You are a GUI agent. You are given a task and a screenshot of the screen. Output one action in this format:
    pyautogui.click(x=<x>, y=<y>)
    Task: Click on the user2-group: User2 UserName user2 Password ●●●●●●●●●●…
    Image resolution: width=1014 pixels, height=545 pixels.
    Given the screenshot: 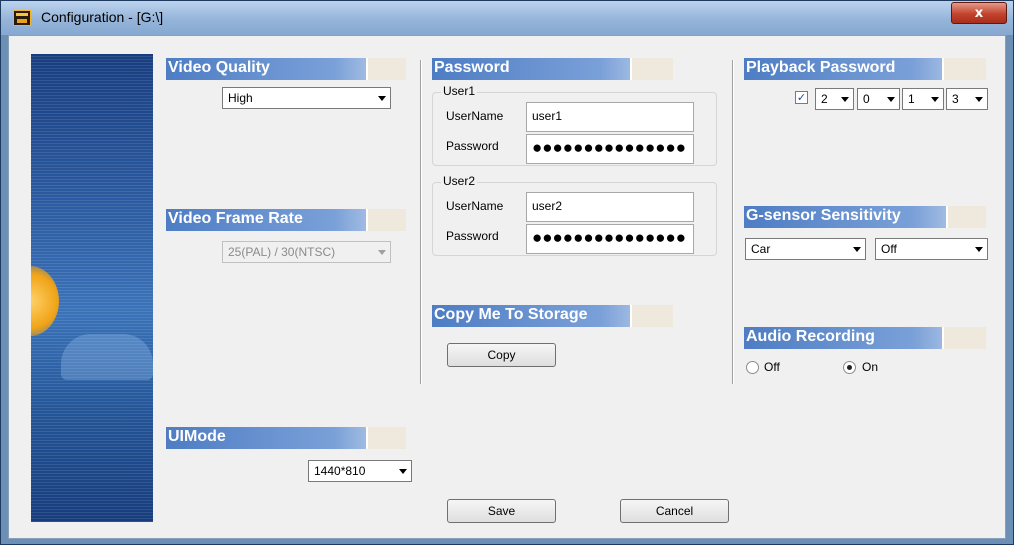 What is the action you would take?
    pyautogui.click(x=574, y=215)
    